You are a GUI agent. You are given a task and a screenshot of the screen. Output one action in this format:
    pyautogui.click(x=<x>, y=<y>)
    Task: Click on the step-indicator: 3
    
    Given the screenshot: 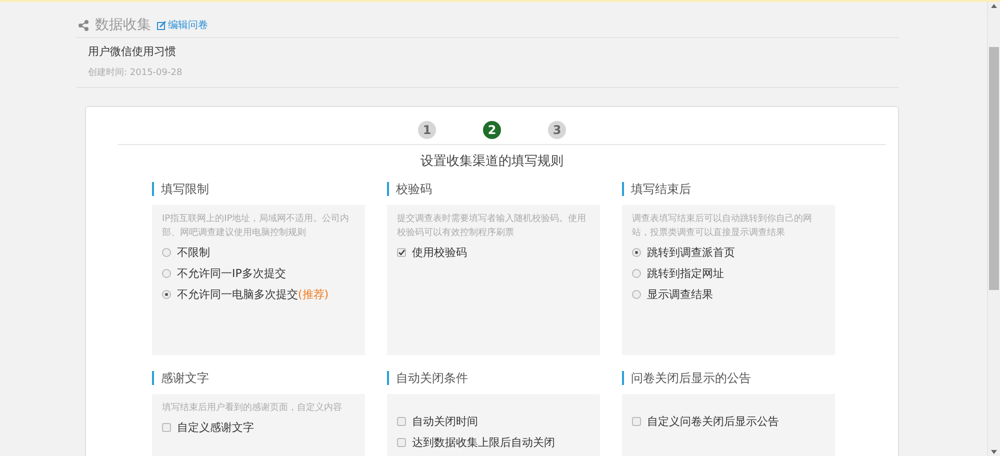 What is the action you would take?
    pyautogui.click(x=557, y=130)
    